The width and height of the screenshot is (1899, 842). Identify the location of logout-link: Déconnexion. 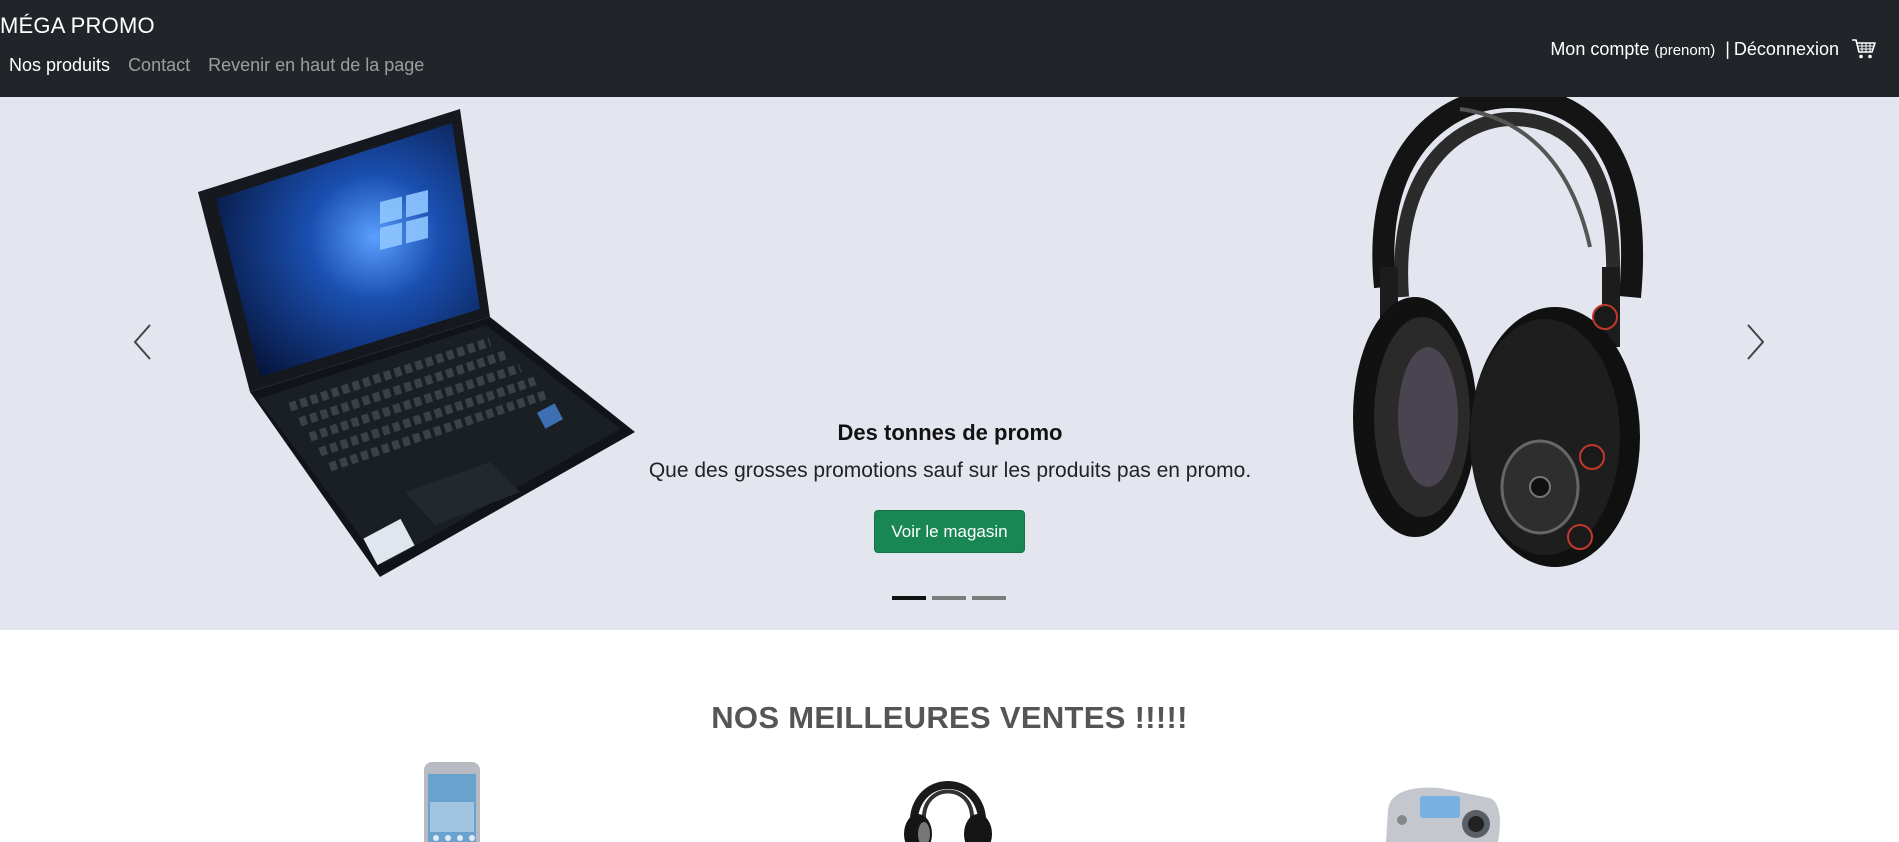
(1786, 49).